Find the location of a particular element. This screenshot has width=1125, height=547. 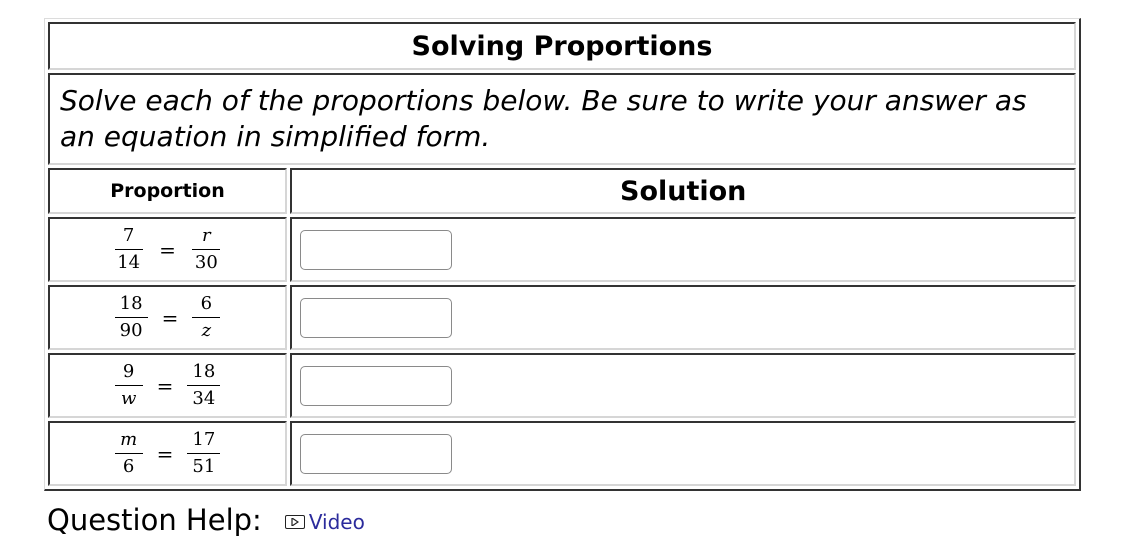

left-fraction: 7 14 is located at coordinates (128, 249).